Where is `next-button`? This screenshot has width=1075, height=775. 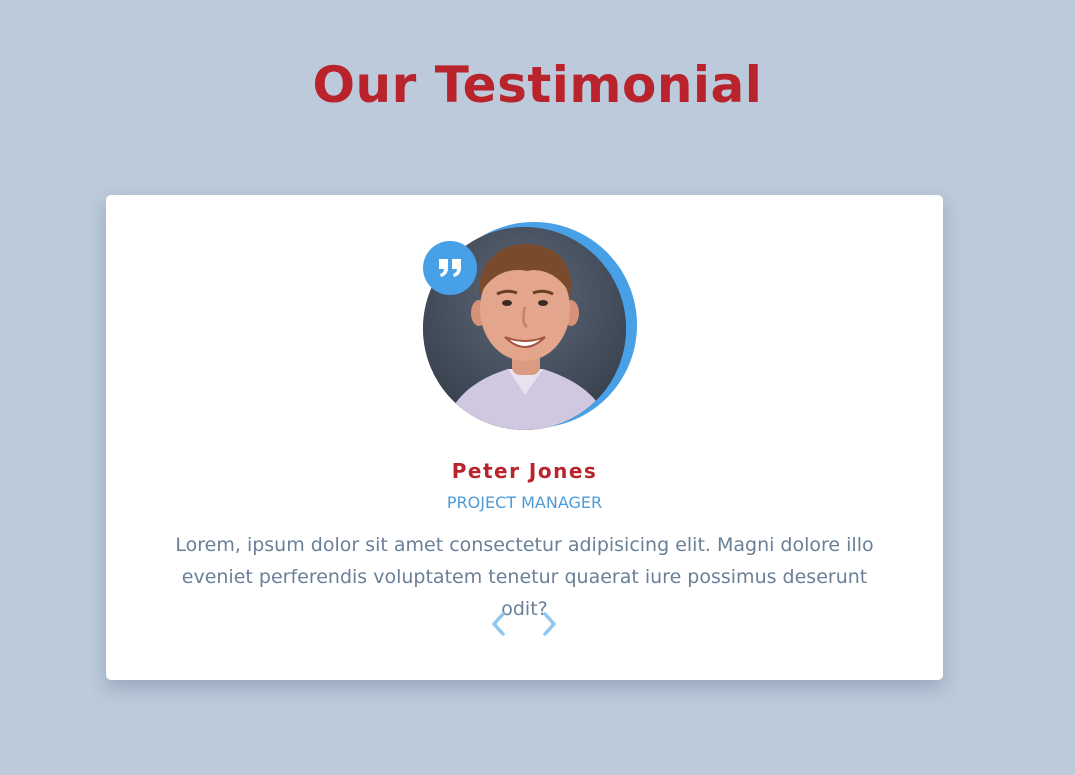
next-button is located at coordinates (550, 624).